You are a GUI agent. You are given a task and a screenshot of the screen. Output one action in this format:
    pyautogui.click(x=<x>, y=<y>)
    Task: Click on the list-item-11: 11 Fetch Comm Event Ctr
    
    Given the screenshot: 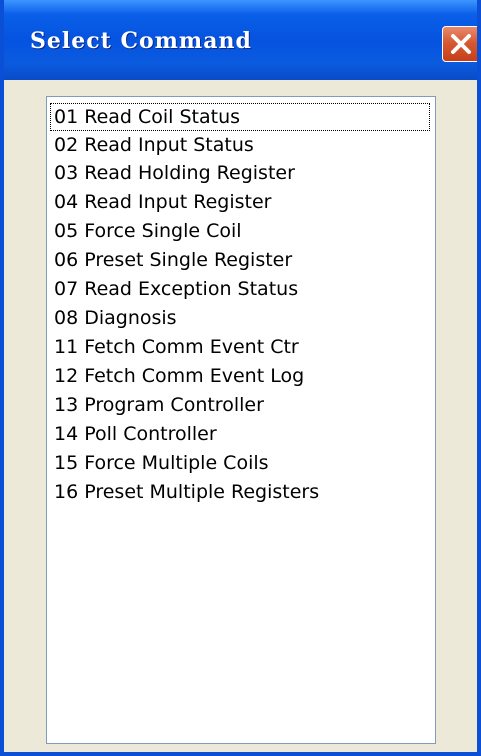 What is the action you would take?
    pyautogui.click(x=174, y=347)
    